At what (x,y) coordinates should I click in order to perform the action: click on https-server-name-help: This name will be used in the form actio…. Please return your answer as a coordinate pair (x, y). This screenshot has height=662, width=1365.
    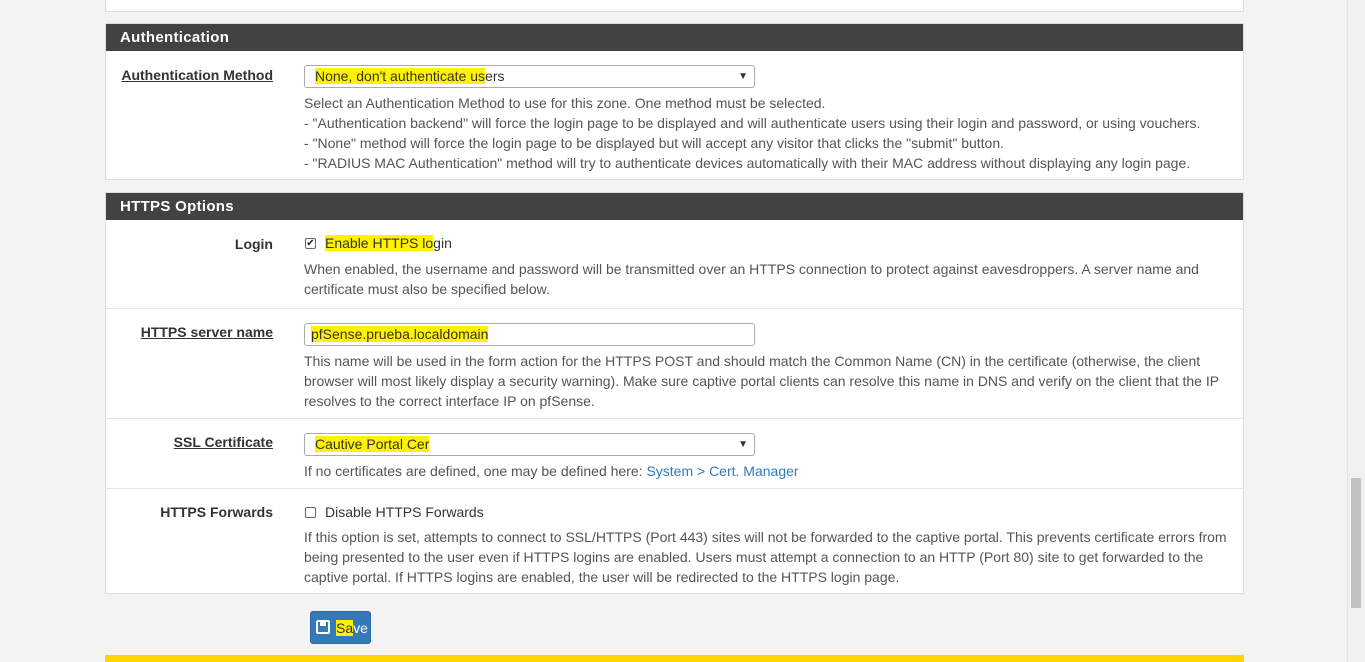
    Looking at the image, I should click on (761, 381).